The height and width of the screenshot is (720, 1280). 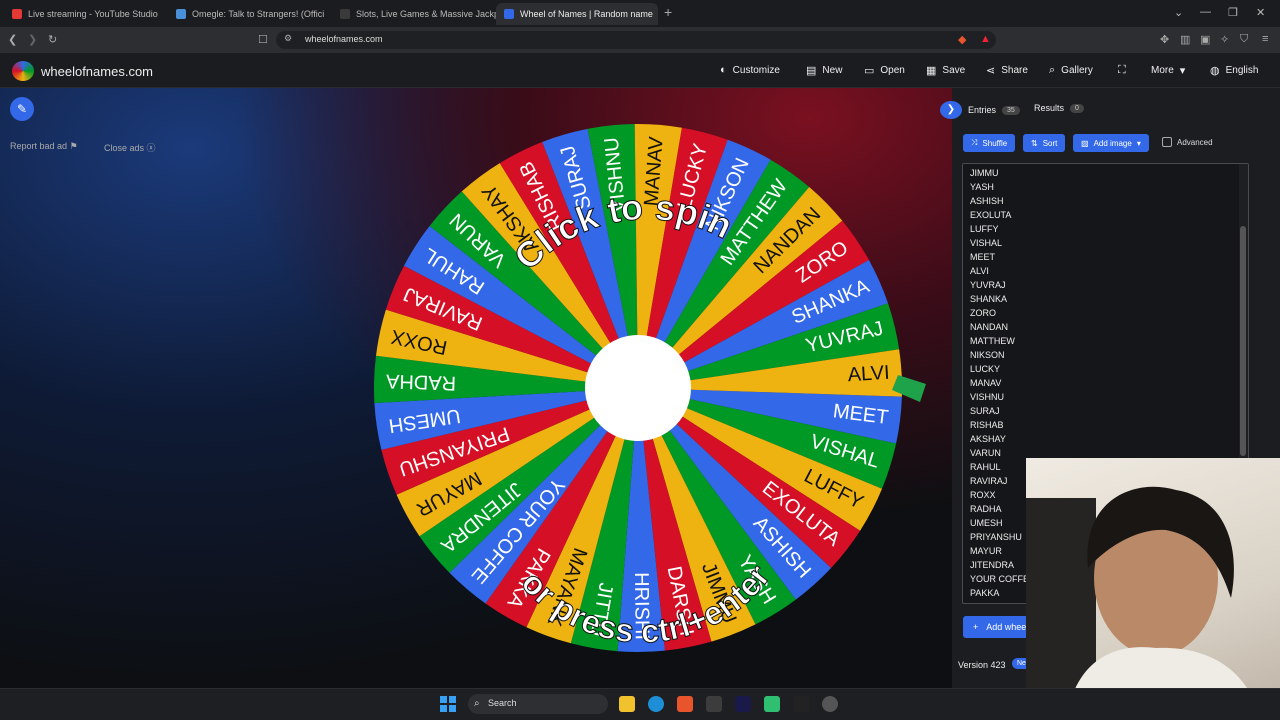 What do you see at coordinates (989, 143) in the screenshot?
I see `shuffle-button: ⤨ Shuffle` at bounding box center [989, 143].